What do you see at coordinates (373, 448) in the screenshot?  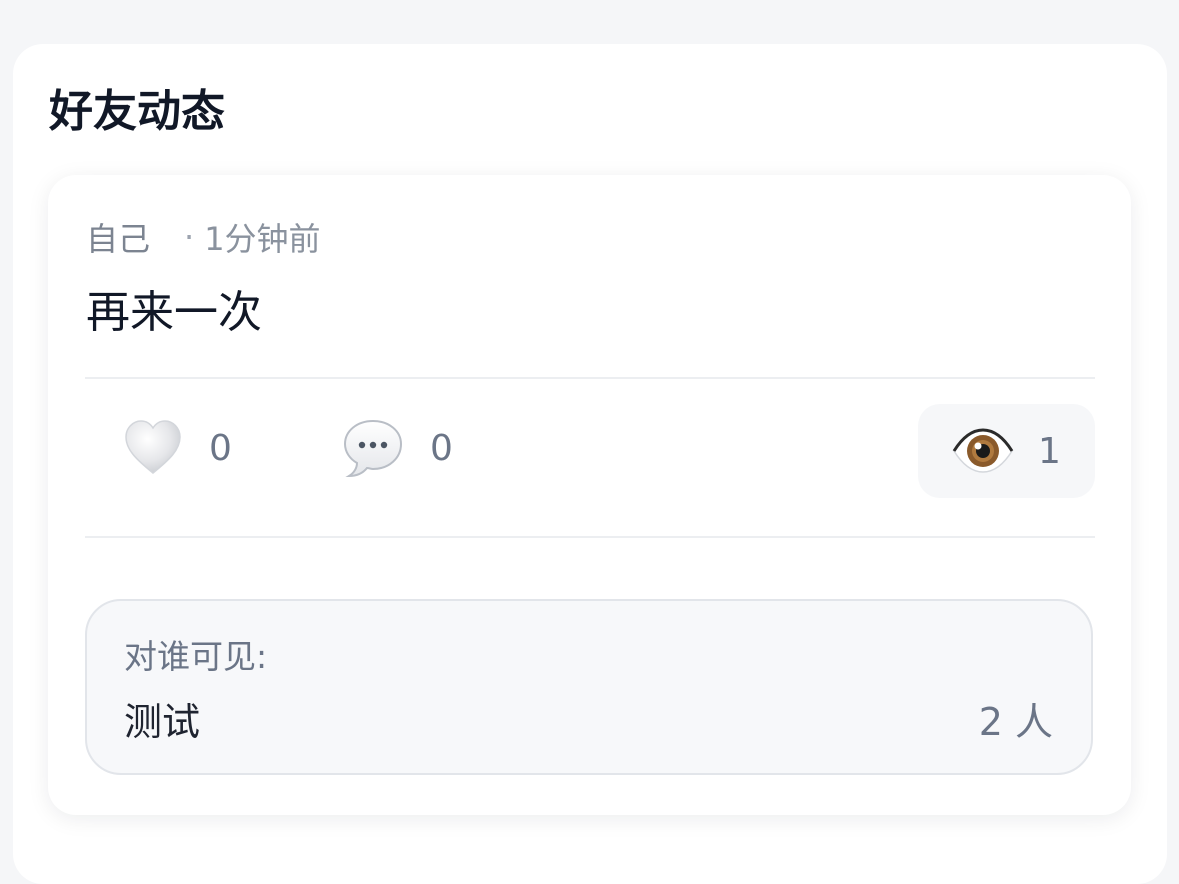 I see `speech-bubble-icon` at bounding box center [373, 448].